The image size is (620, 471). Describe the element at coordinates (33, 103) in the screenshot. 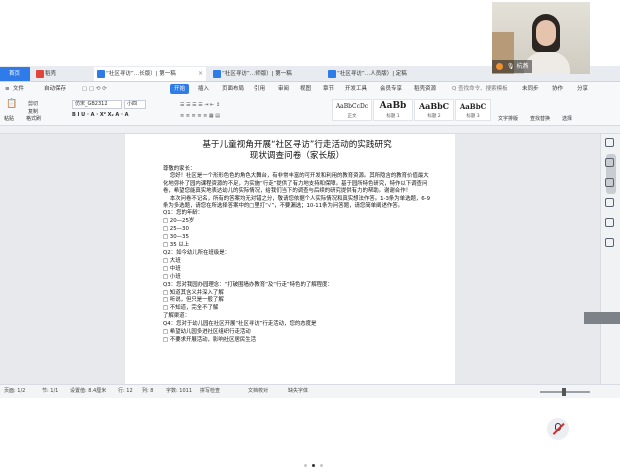

I see `cut-button: 剪切` at that location.